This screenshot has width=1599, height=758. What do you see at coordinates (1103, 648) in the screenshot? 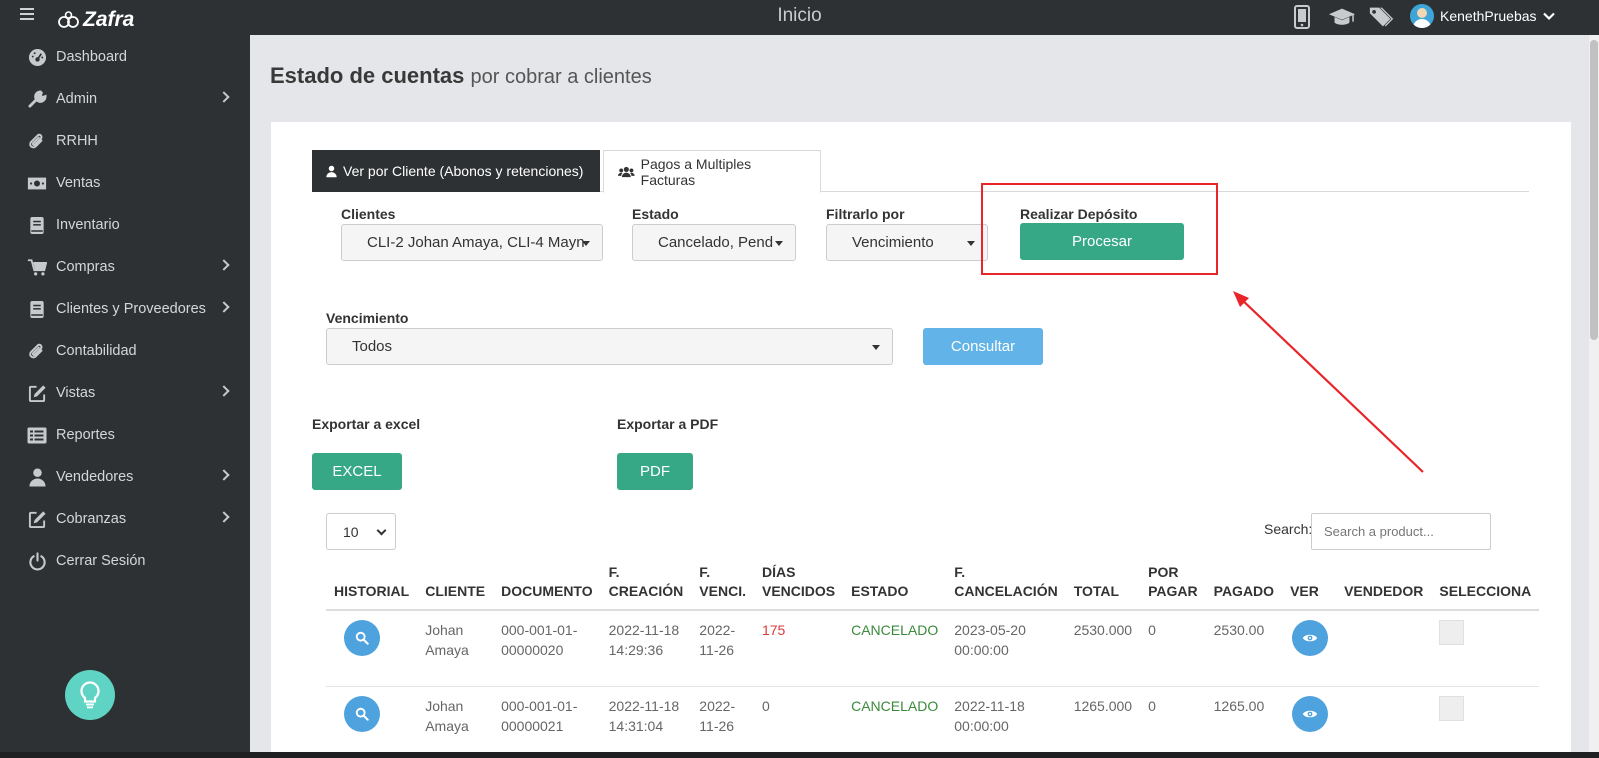
I see `cell-total: 2530.000` at bounding box center [1103, 648].